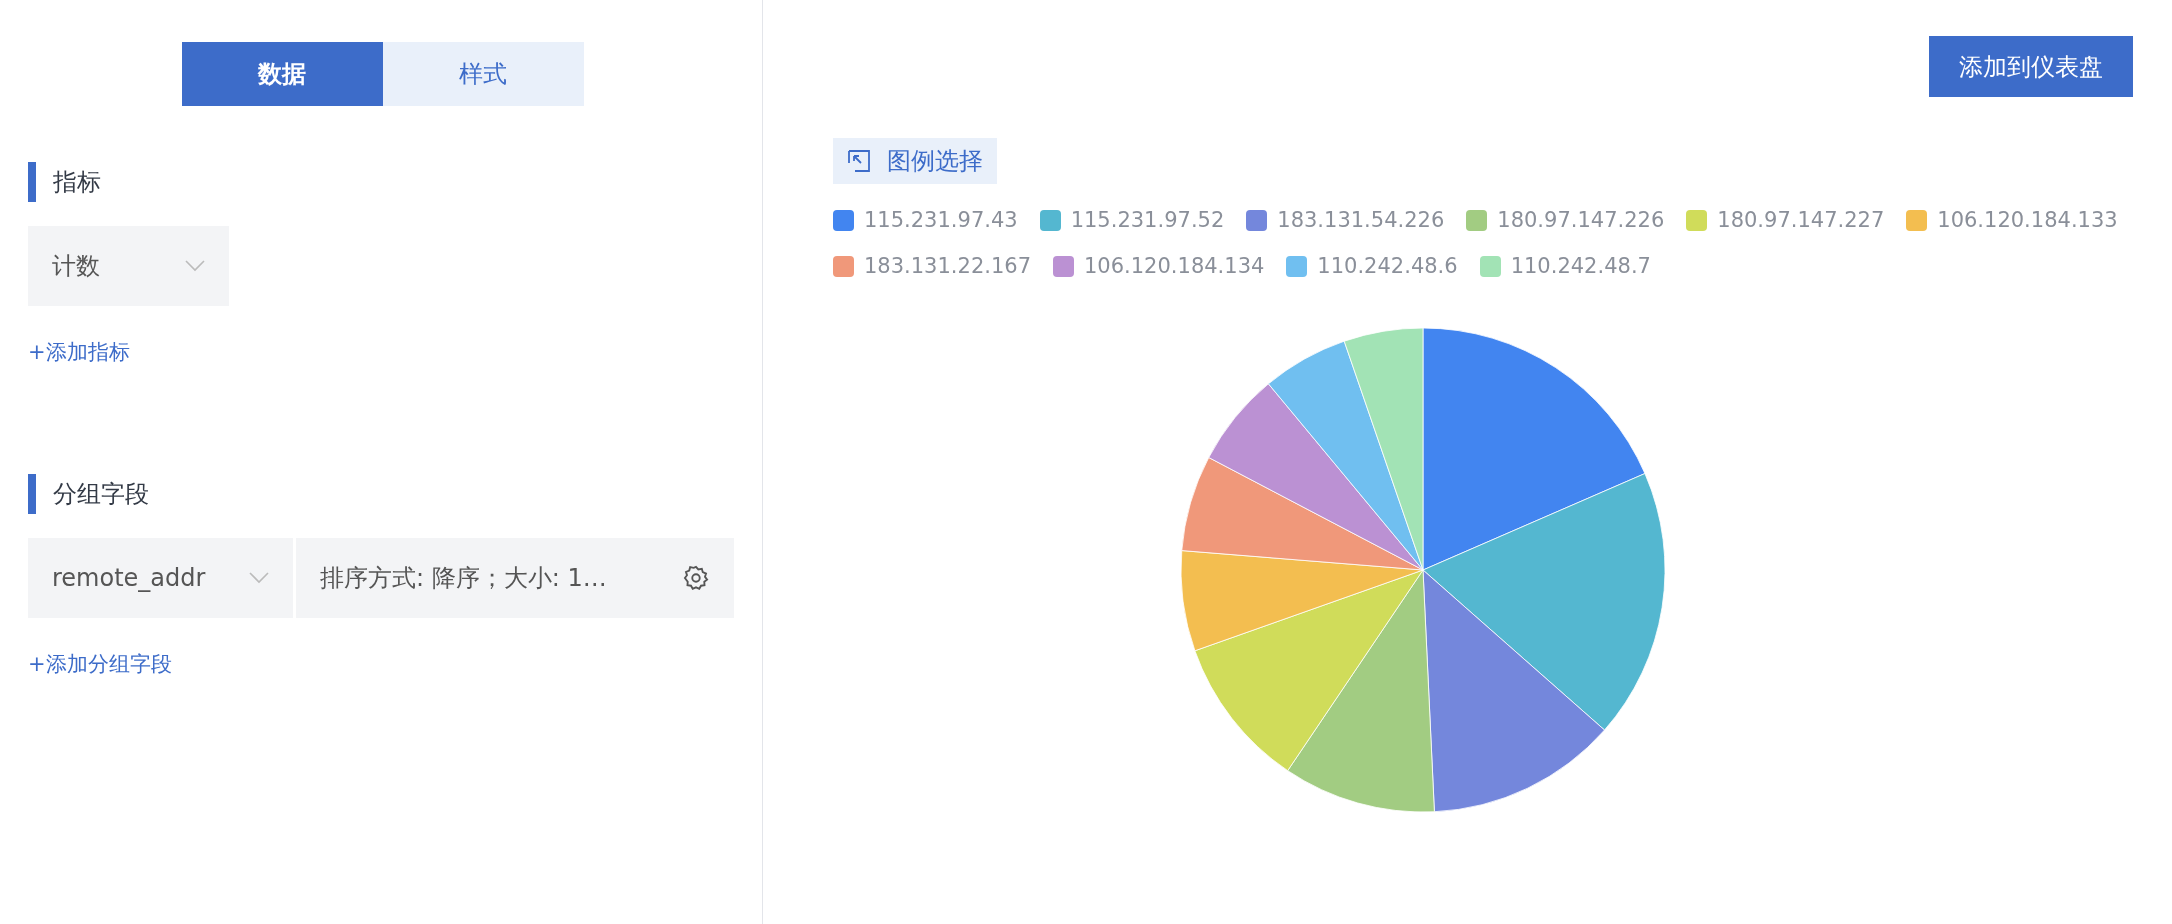 The image size is (2172, 924). What do you see at coordinates (1581, 220) in the screenshot?
I see `legend-label: 180.97.147.226` at bounding box center [1581, 220].